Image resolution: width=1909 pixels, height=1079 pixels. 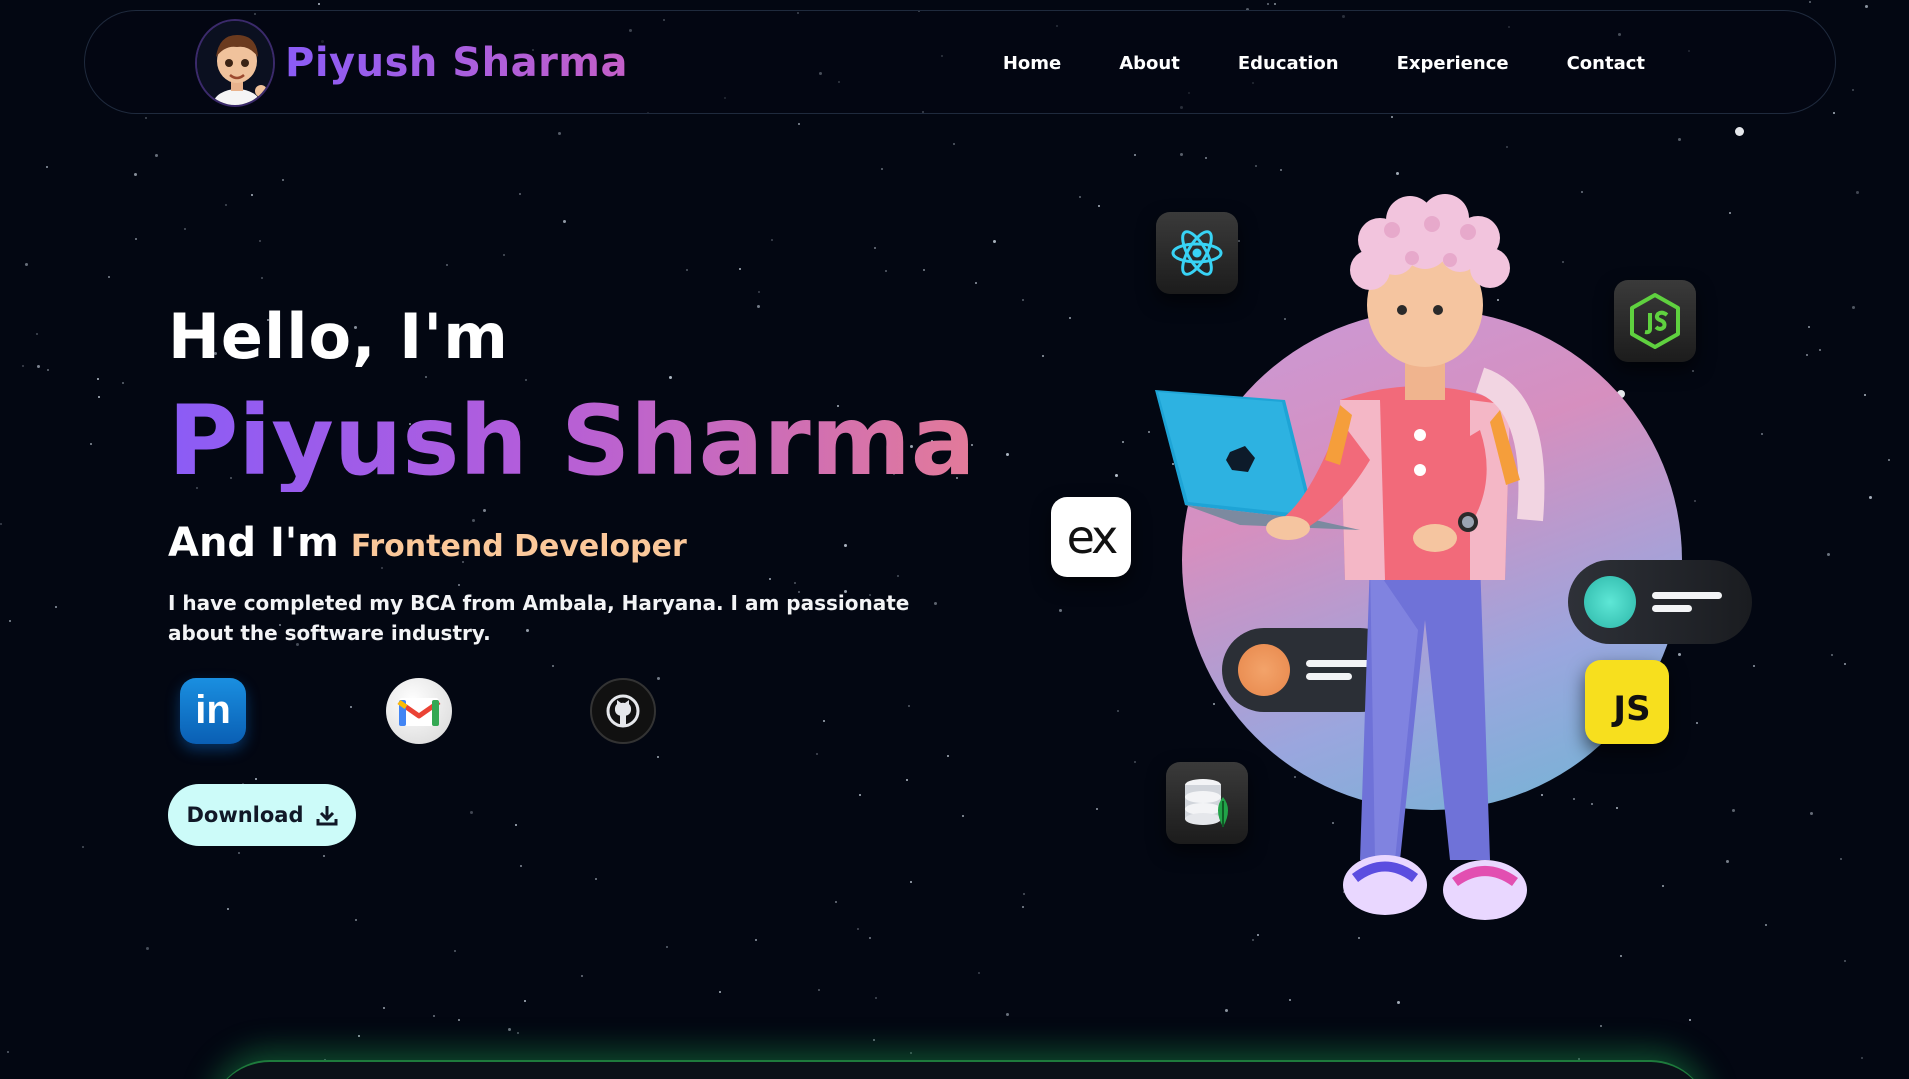 What do you see at coordinates (411, 63) in the screenshot?
I see `brand: Piyush Sharma` at bounding box center [411, 63].